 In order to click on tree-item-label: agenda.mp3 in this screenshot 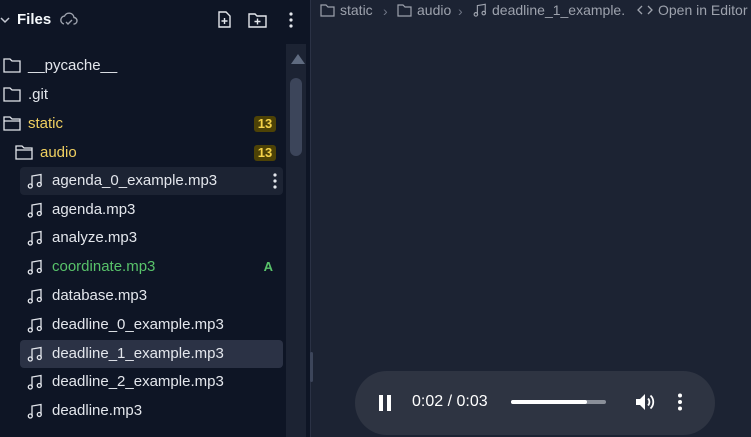, I will do `click(94, 209)`.